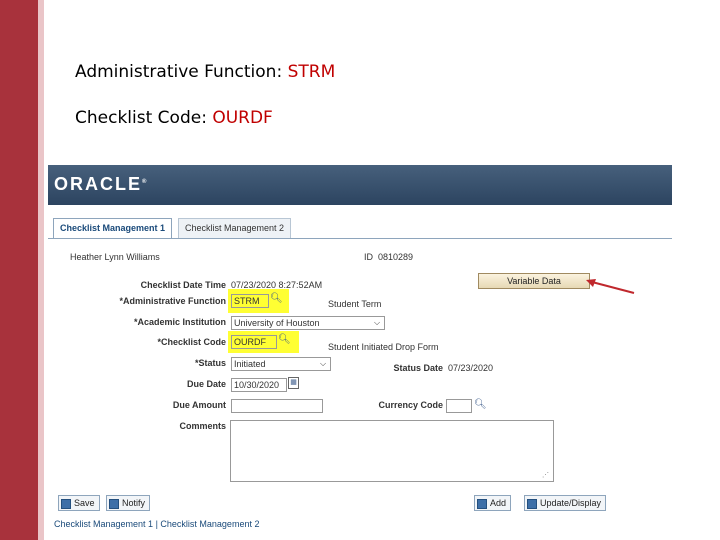  Describe the element at coordinates (103, 524) in the screenshot. I see `bottom-link-checklist-management-1: Checklist Management 1` at that location.